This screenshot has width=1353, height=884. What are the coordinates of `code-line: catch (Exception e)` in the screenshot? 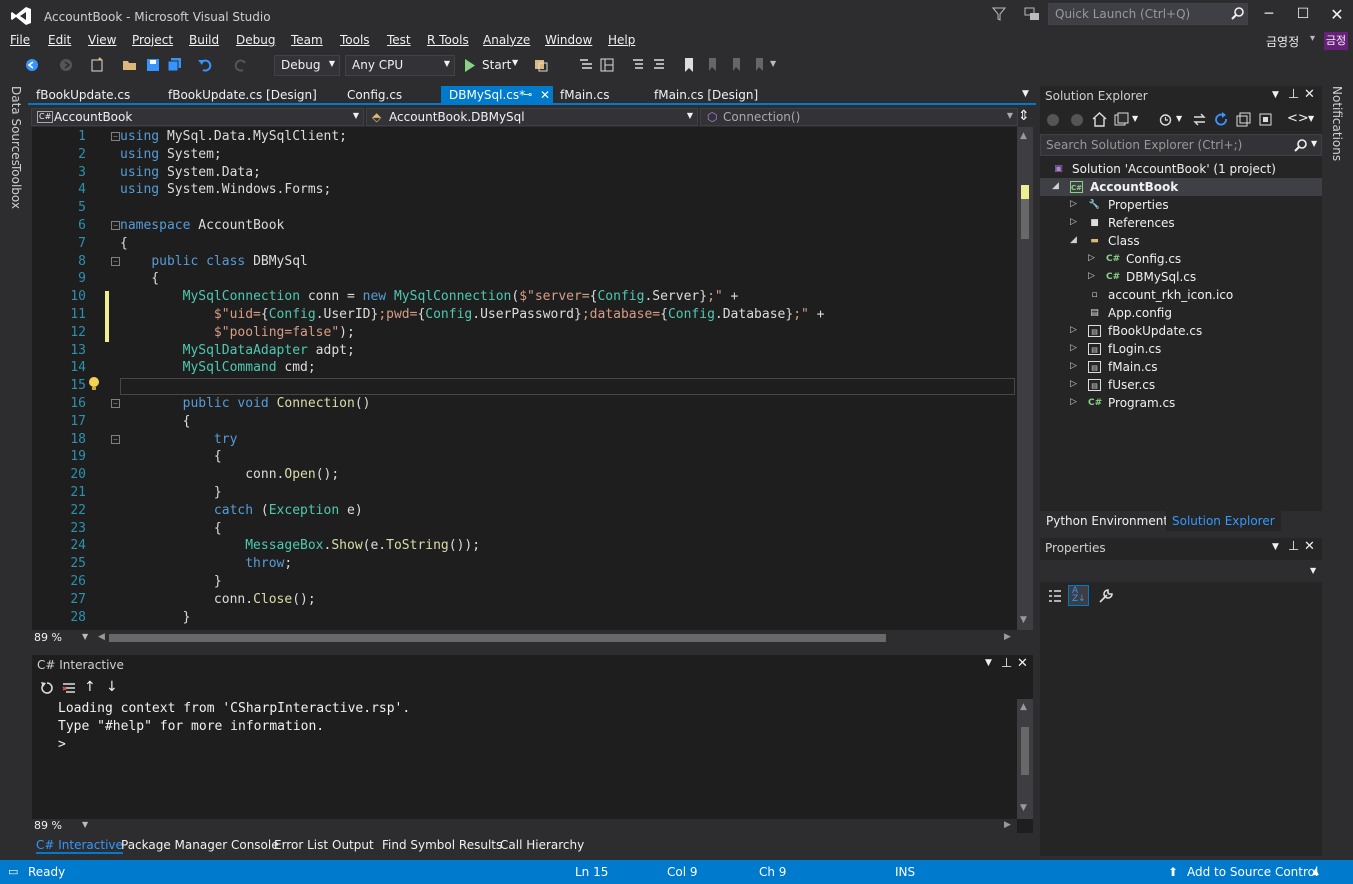 It's located at (241, 510).